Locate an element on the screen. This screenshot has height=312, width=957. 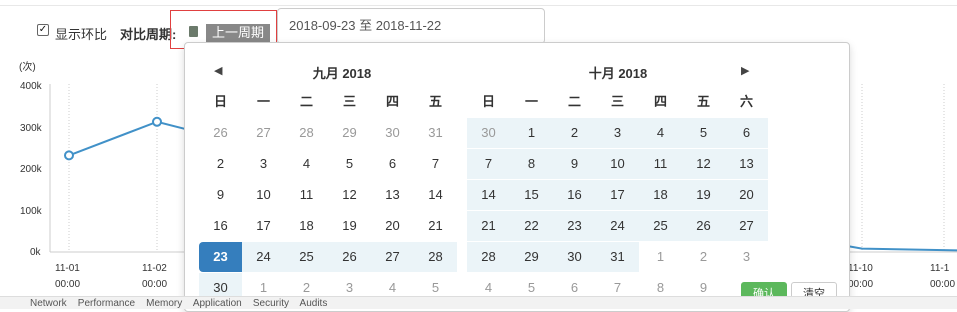
weekday-header: 六 is located at coordinates (746, 101).